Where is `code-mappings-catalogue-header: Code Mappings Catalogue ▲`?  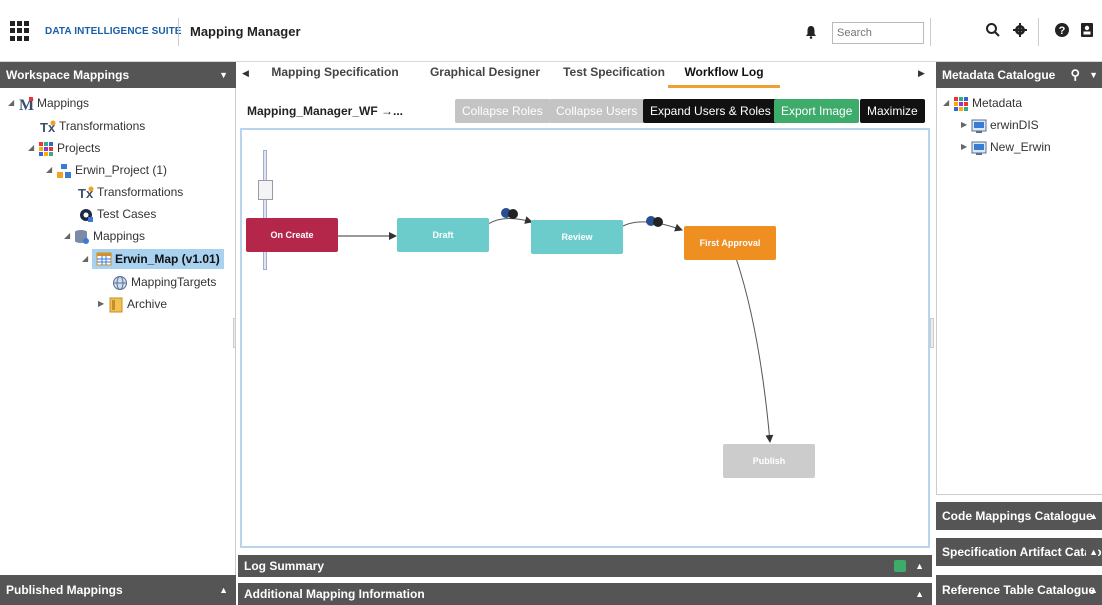 code-mappings-catalogue-header: Code Mappings Catalogue ▲ is located at coordinates (1019, 516).